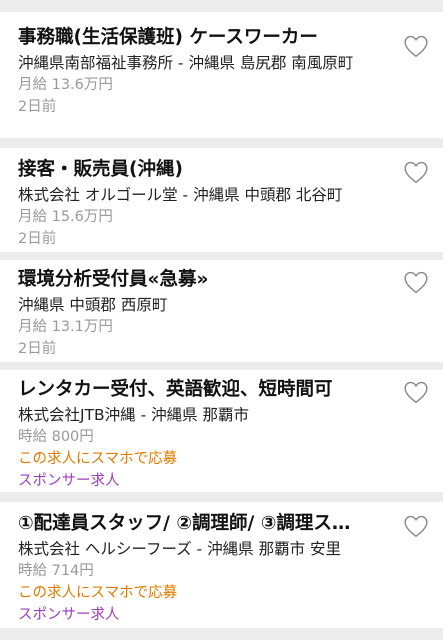 The width and height of the screenshot is (443, 640). What do you see at coordinates (65, 327) in the screenshot?
I see `job-salary: 月給 13.1万円` at bounding box center [65, 327].